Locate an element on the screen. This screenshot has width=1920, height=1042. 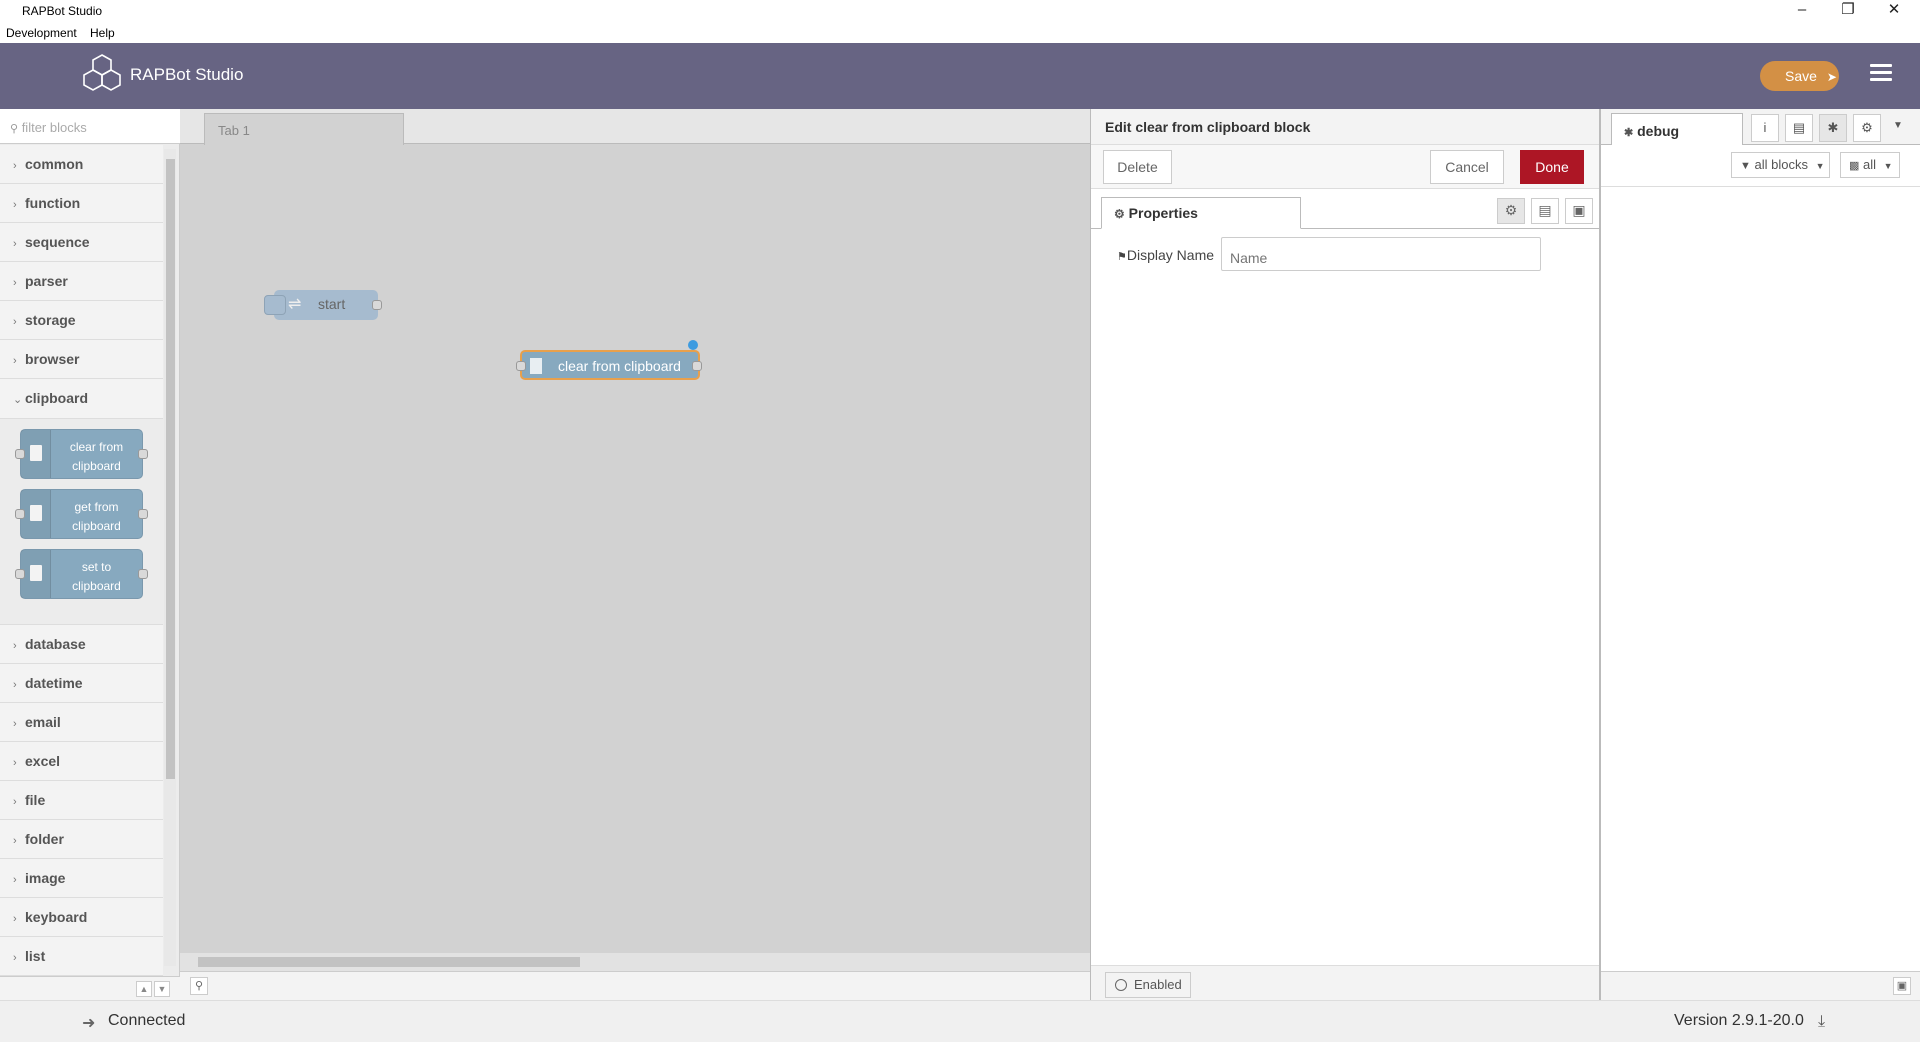
palette-scrollbar is located at coordinates (170, 557).